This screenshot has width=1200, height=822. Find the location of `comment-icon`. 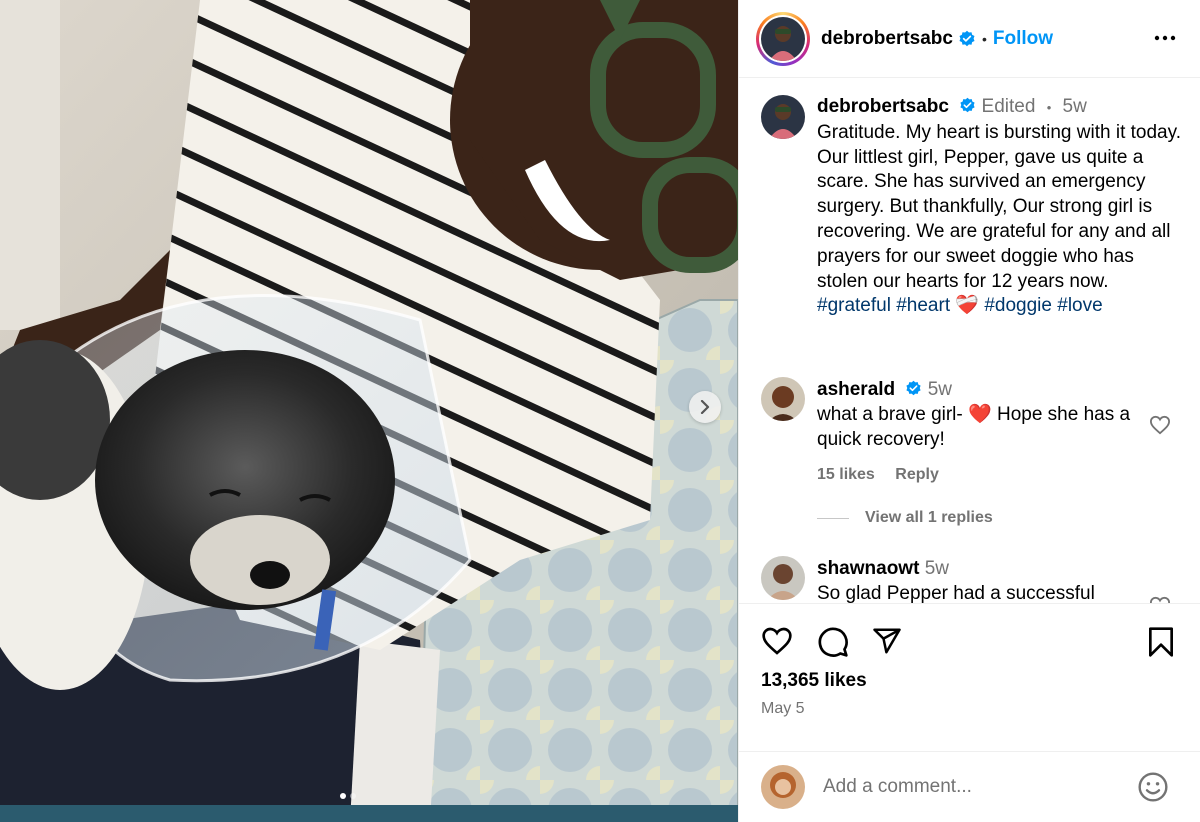

comment-icon is located at coordinates (833, 642).